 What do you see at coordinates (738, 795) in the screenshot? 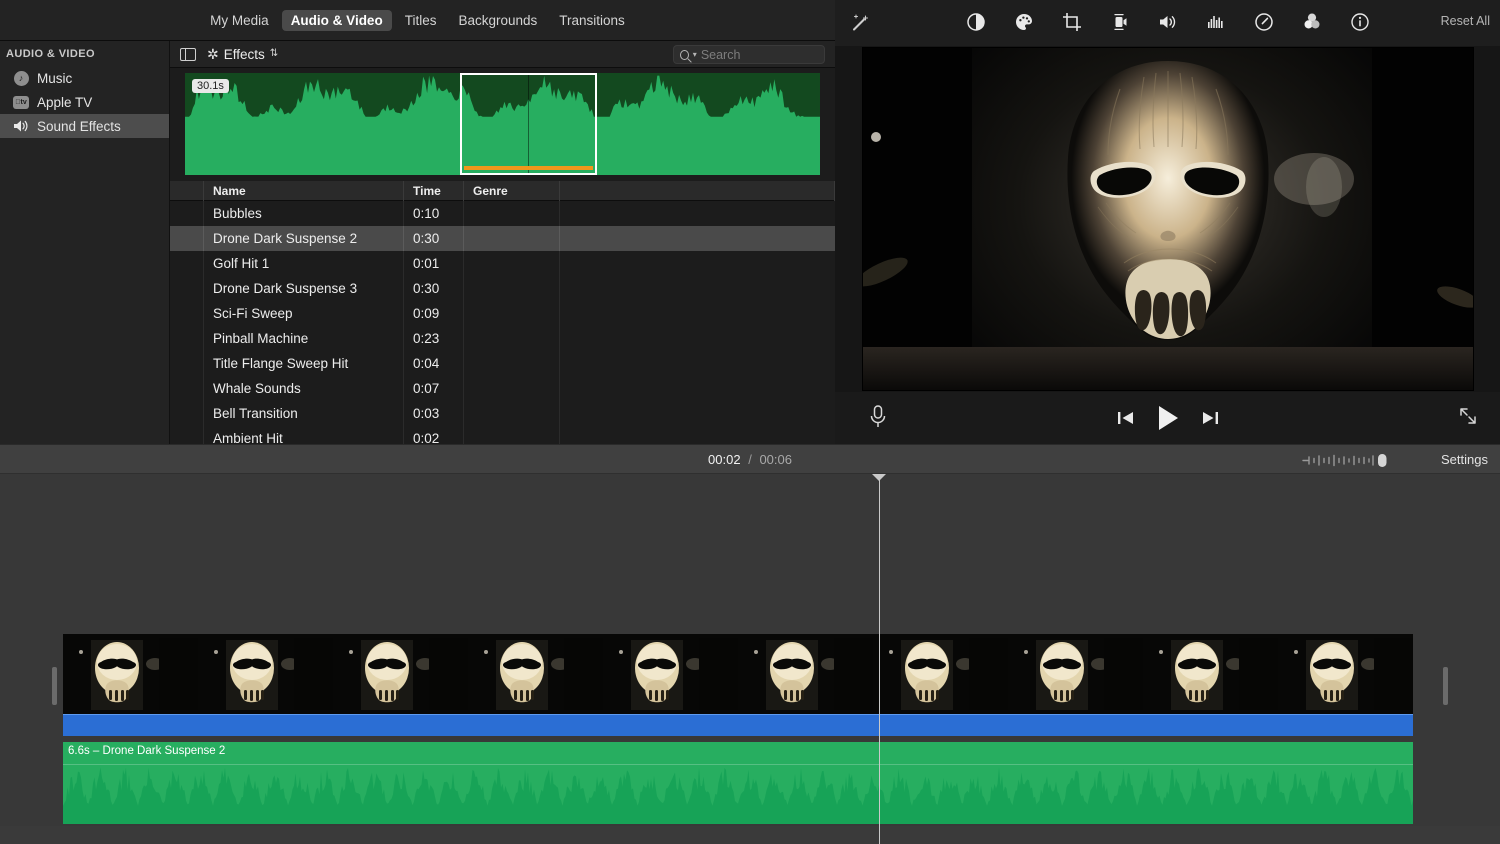
I see `audio-clip-waveform` at bounding box center [738, 795].